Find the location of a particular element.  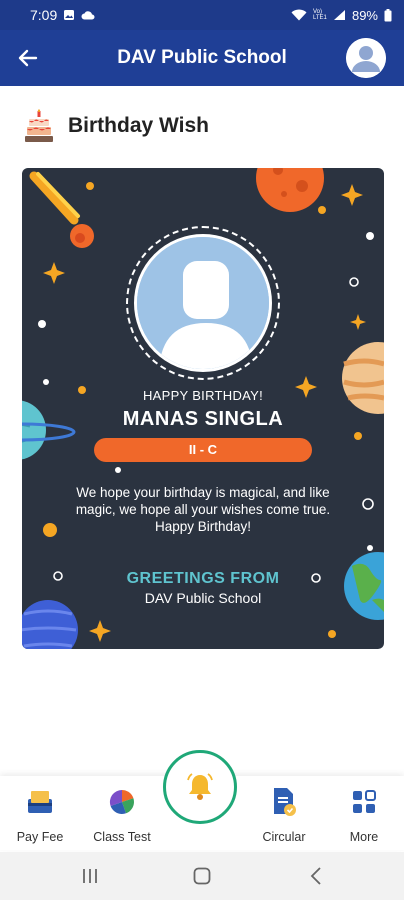

blue-planet-icon is located at coordinates (50, 624).